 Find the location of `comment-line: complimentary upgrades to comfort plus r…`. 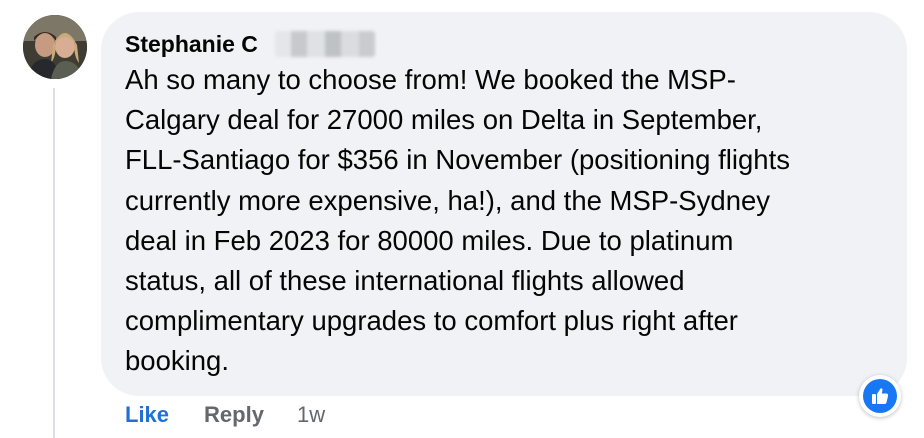

comment-line: complimentary upgrades to comfort plus r… is located at coordinates (431, 321).